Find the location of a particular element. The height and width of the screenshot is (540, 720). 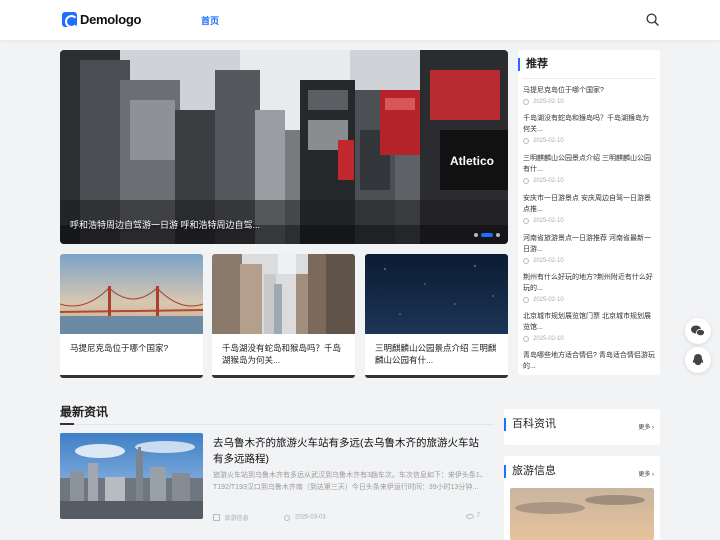

eye-icon is located at coordinates (469, 516).